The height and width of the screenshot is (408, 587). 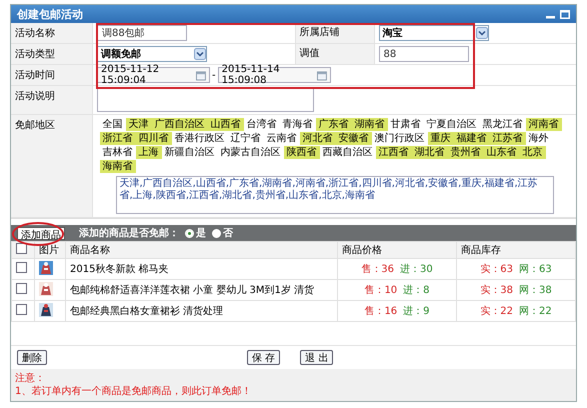 I want to click on exit-button: 退 出, so click(x=317, y=357).